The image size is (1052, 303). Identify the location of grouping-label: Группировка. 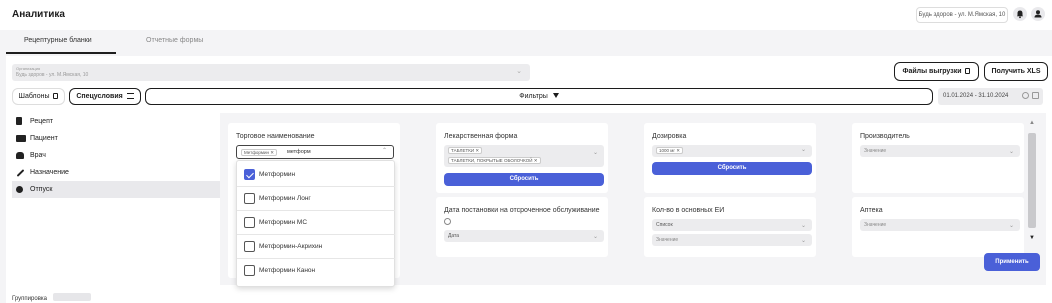
(29, 299).